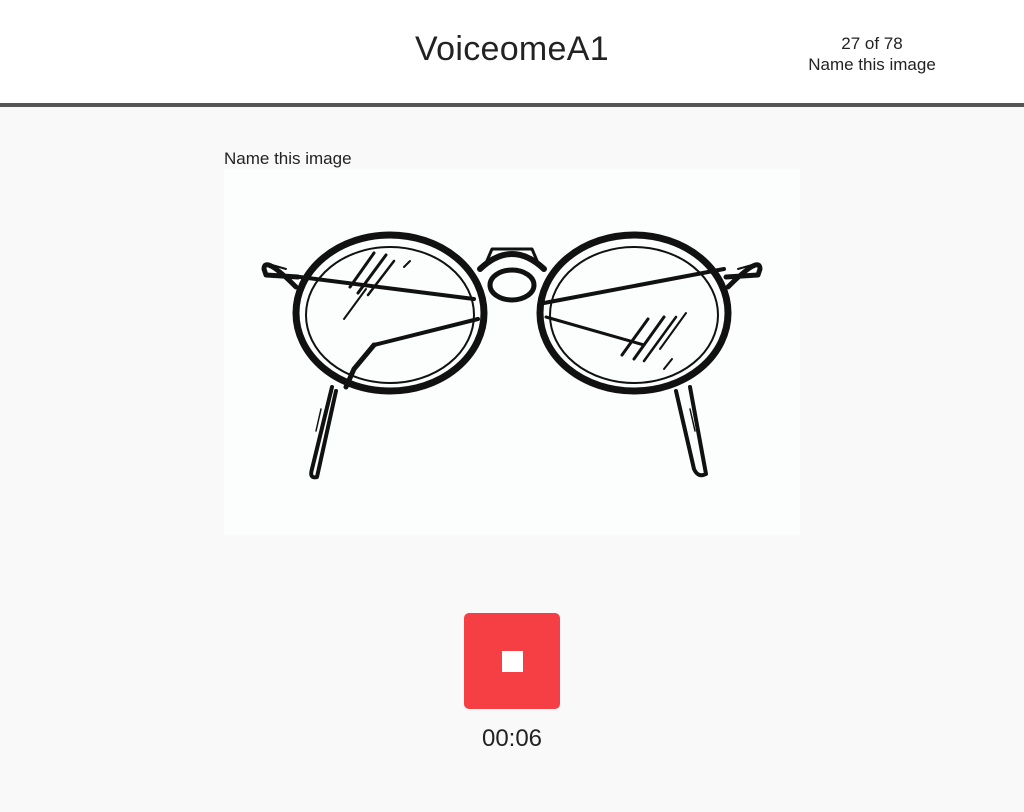 The height and width of the screenshot is (812, 1024). I want to click on progress-counter: 27 of 78, so click(872, 43).